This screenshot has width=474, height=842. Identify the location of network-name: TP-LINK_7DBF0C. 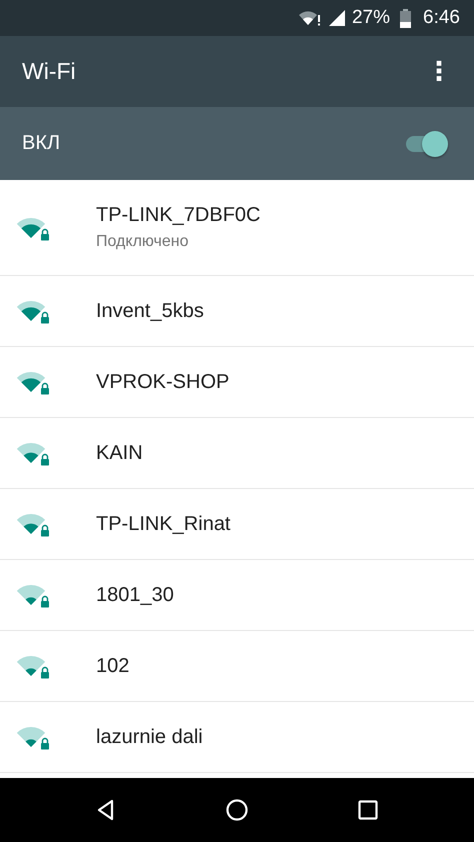
(178, 215).